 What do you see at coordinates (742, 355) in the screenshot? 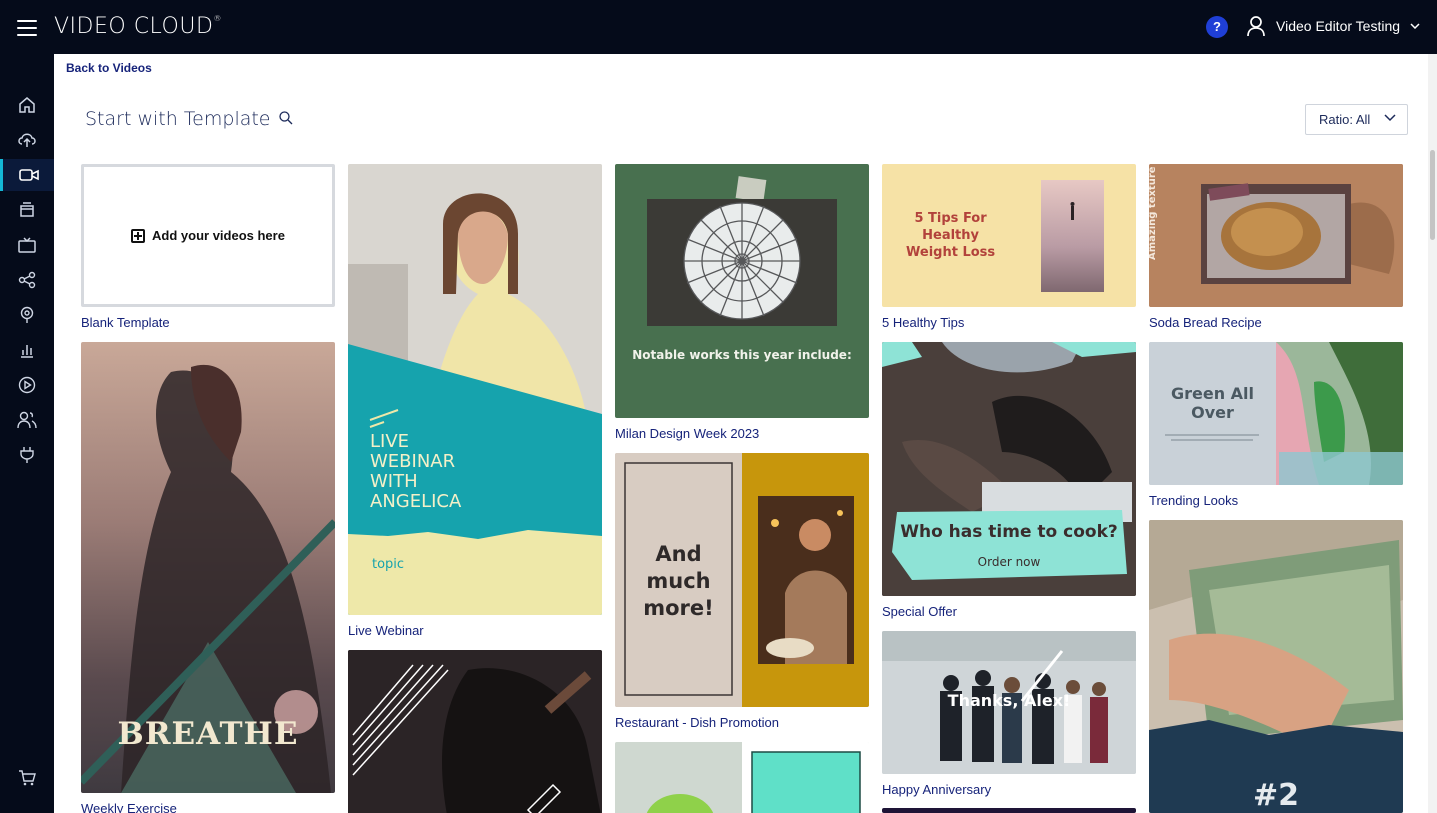
I see `milan-caption: Notable works this year include:` at bounding box center [742, 355].